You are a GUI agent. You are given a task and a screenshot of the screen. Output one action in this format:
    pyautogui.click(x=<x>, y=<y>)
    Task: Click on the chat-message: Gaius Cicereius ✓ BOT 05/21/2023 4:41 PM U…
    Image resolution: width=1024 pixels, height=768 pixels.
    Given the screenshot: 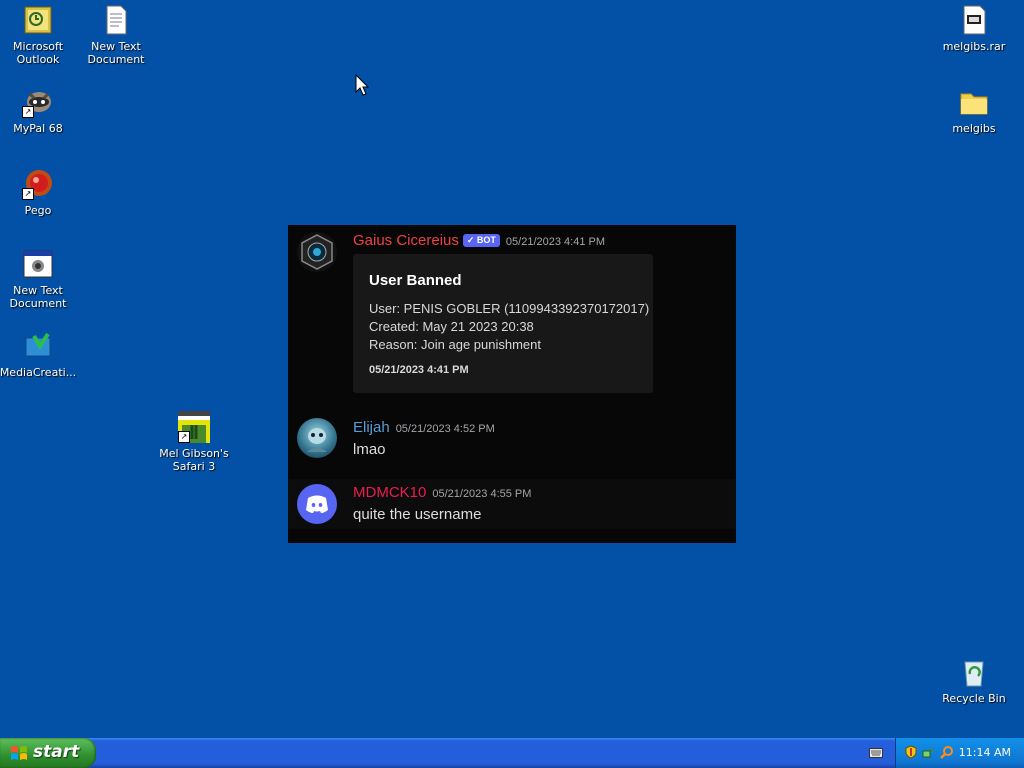 What is the action you would take?
    pyautogui.click(x=512, y=315)
    